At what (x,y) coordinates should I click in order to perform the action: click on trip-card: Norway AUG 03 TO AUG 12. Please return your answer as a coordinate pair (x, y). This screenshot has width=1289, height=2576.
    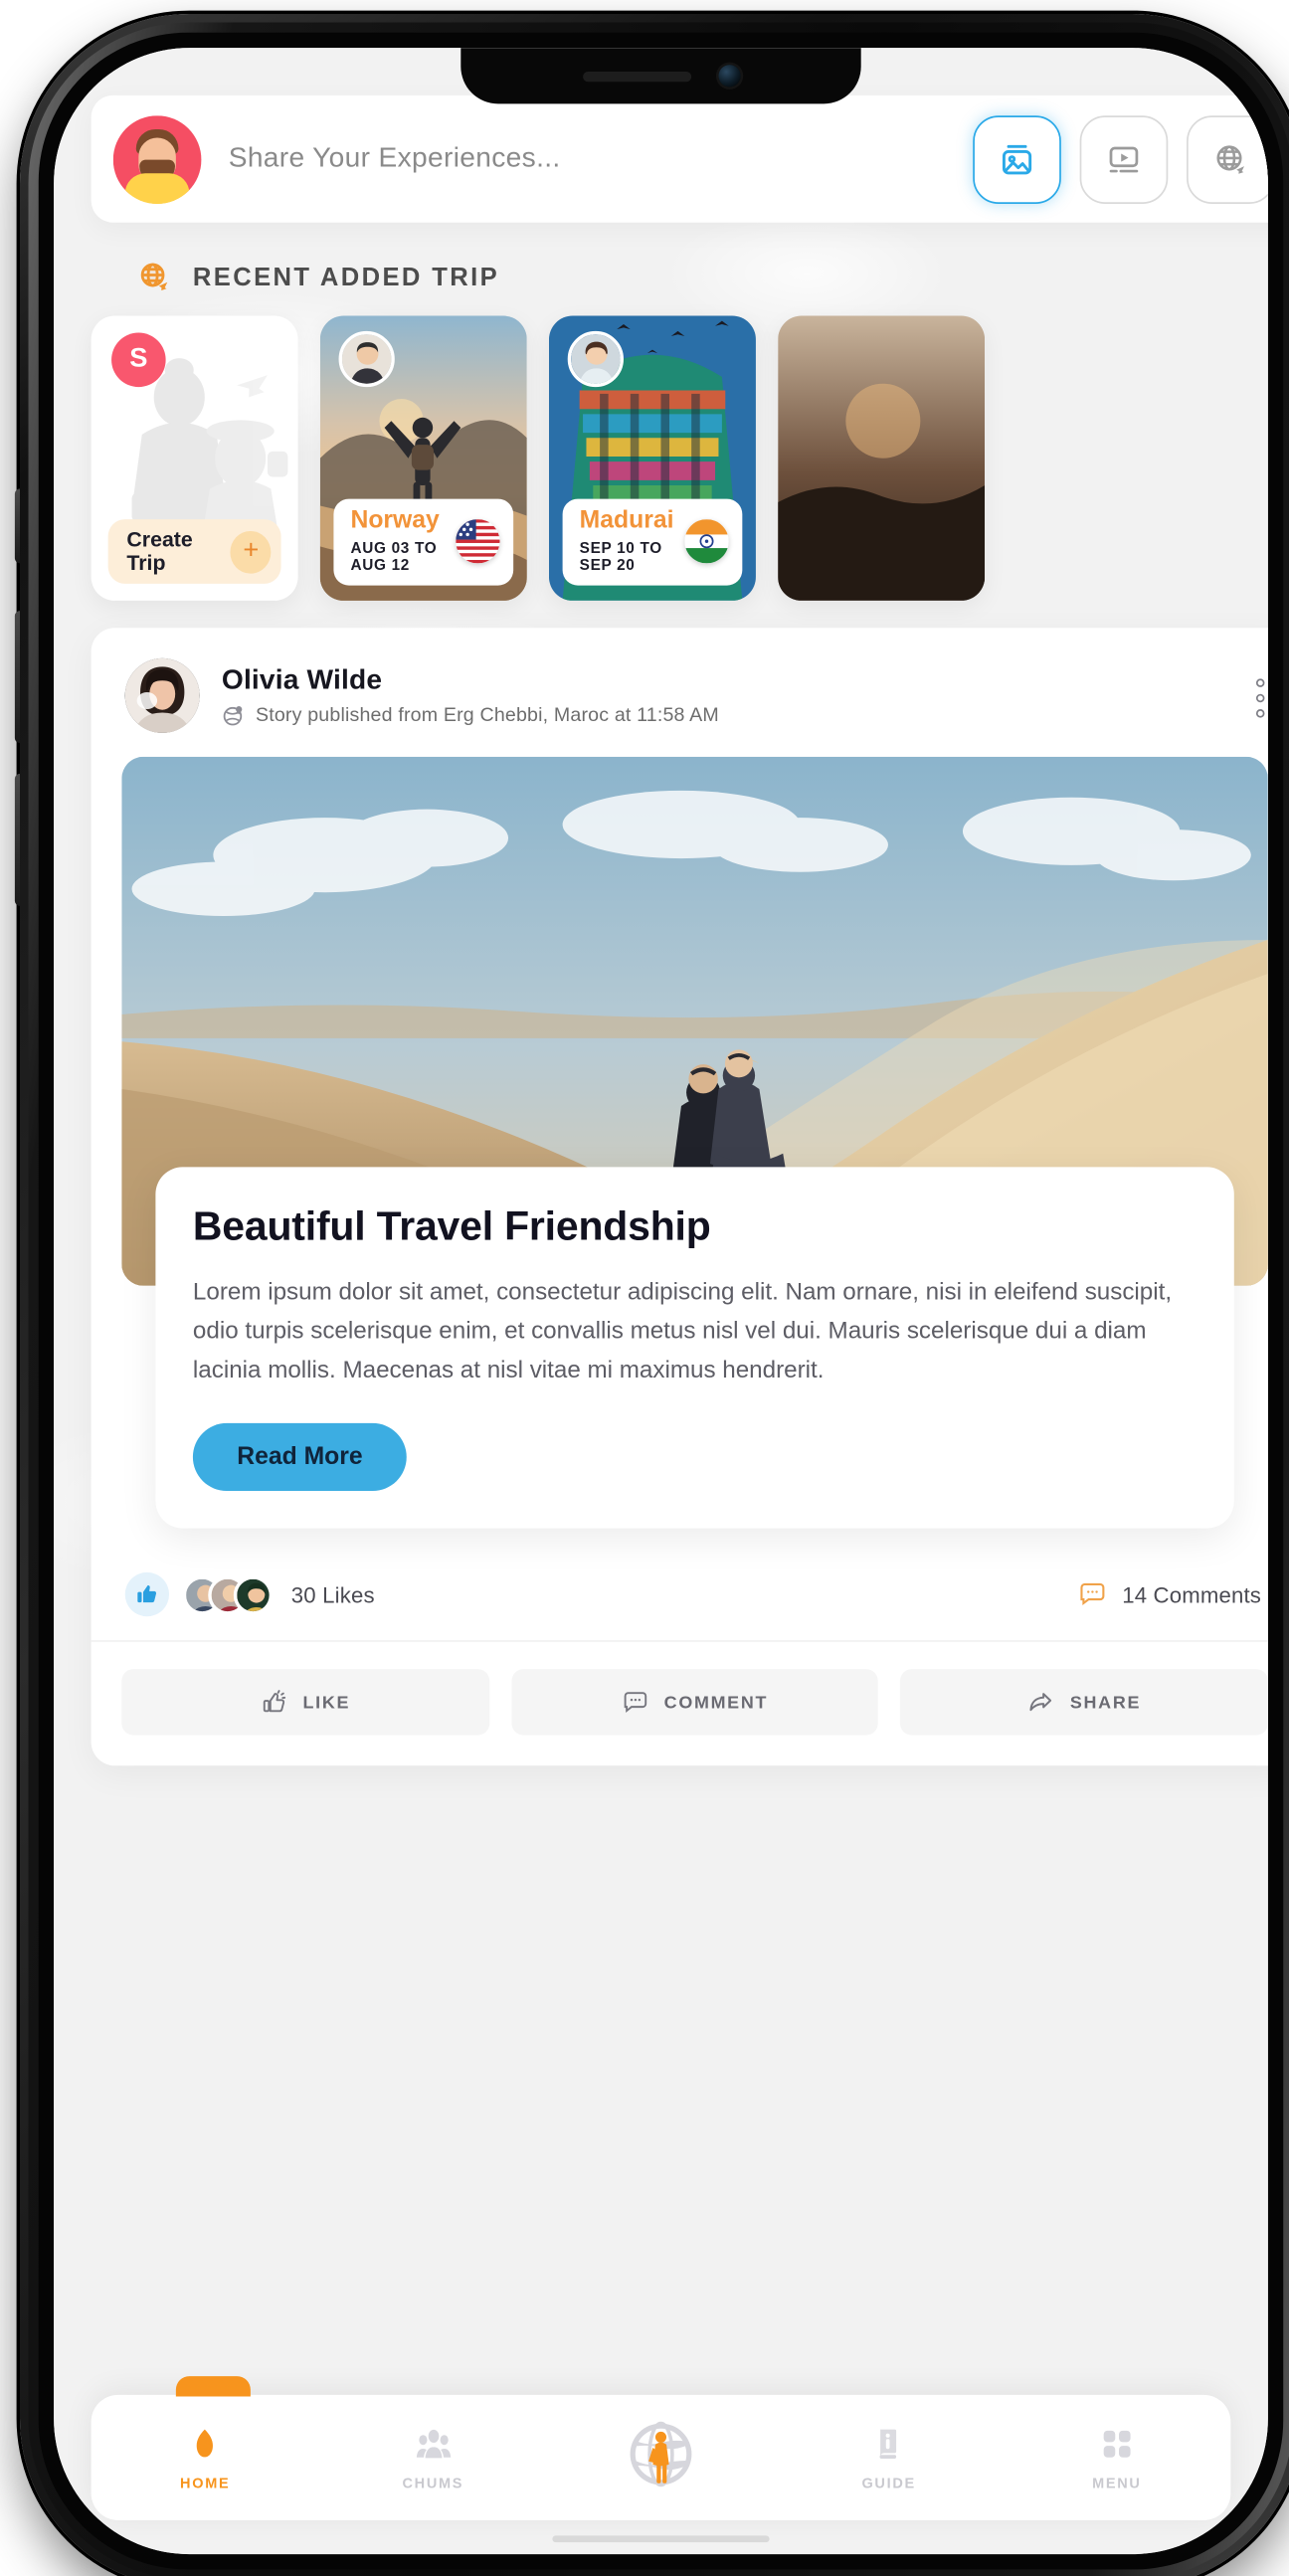
    Looking at the image, I should click on (423, 458).